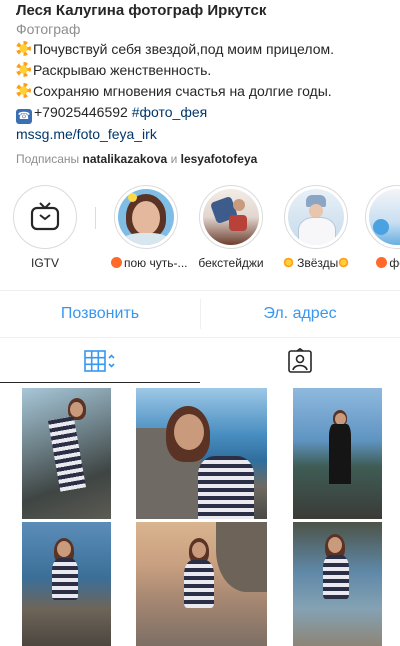  Describe the element at coordinates (125, 159) in the screenshot. I see `followed-user-1: natalikazakova` at that location.